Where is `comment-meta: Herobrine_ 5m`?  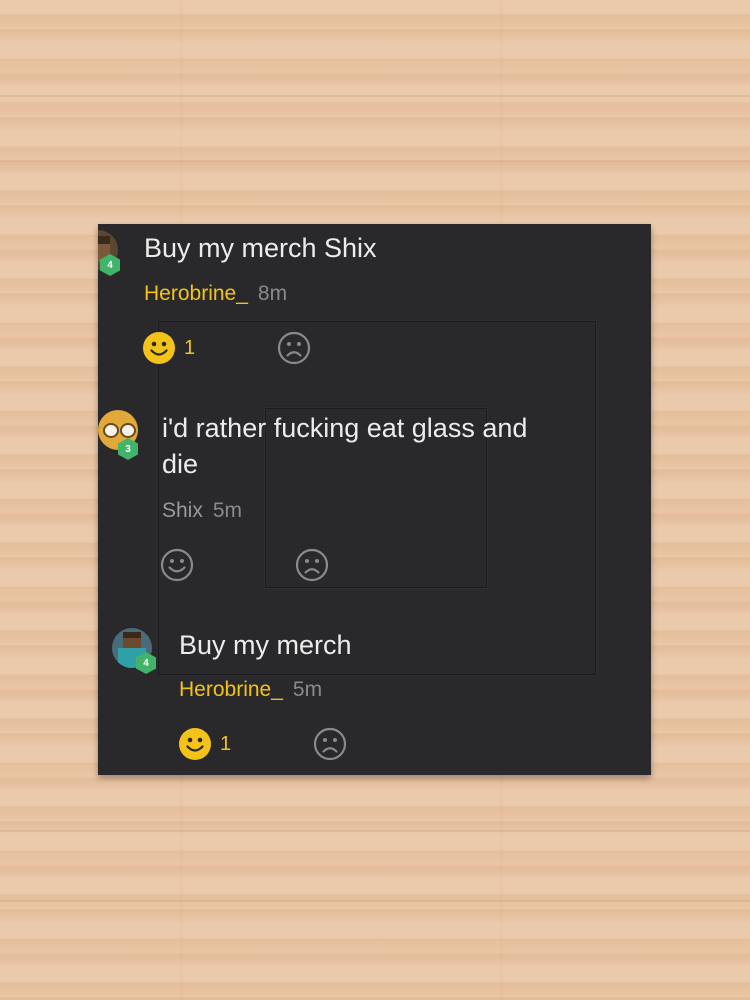
comment-meta: Herobrine_ 5m is located at coordinates (250, 690).